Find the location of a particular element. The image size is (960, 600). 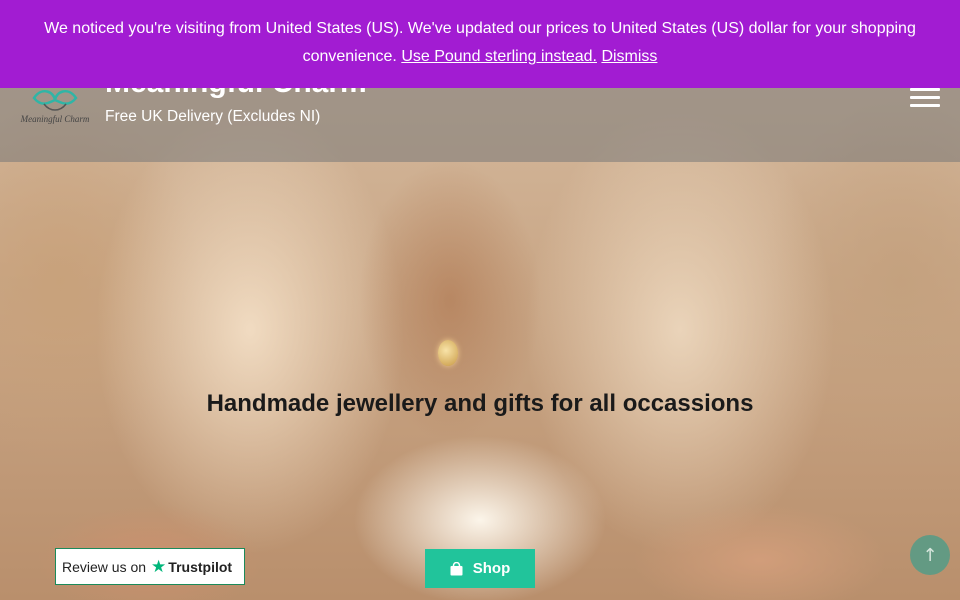

use-pound-sterling-link: Use Pound sterling instead. is located at coordinates (499, 56).